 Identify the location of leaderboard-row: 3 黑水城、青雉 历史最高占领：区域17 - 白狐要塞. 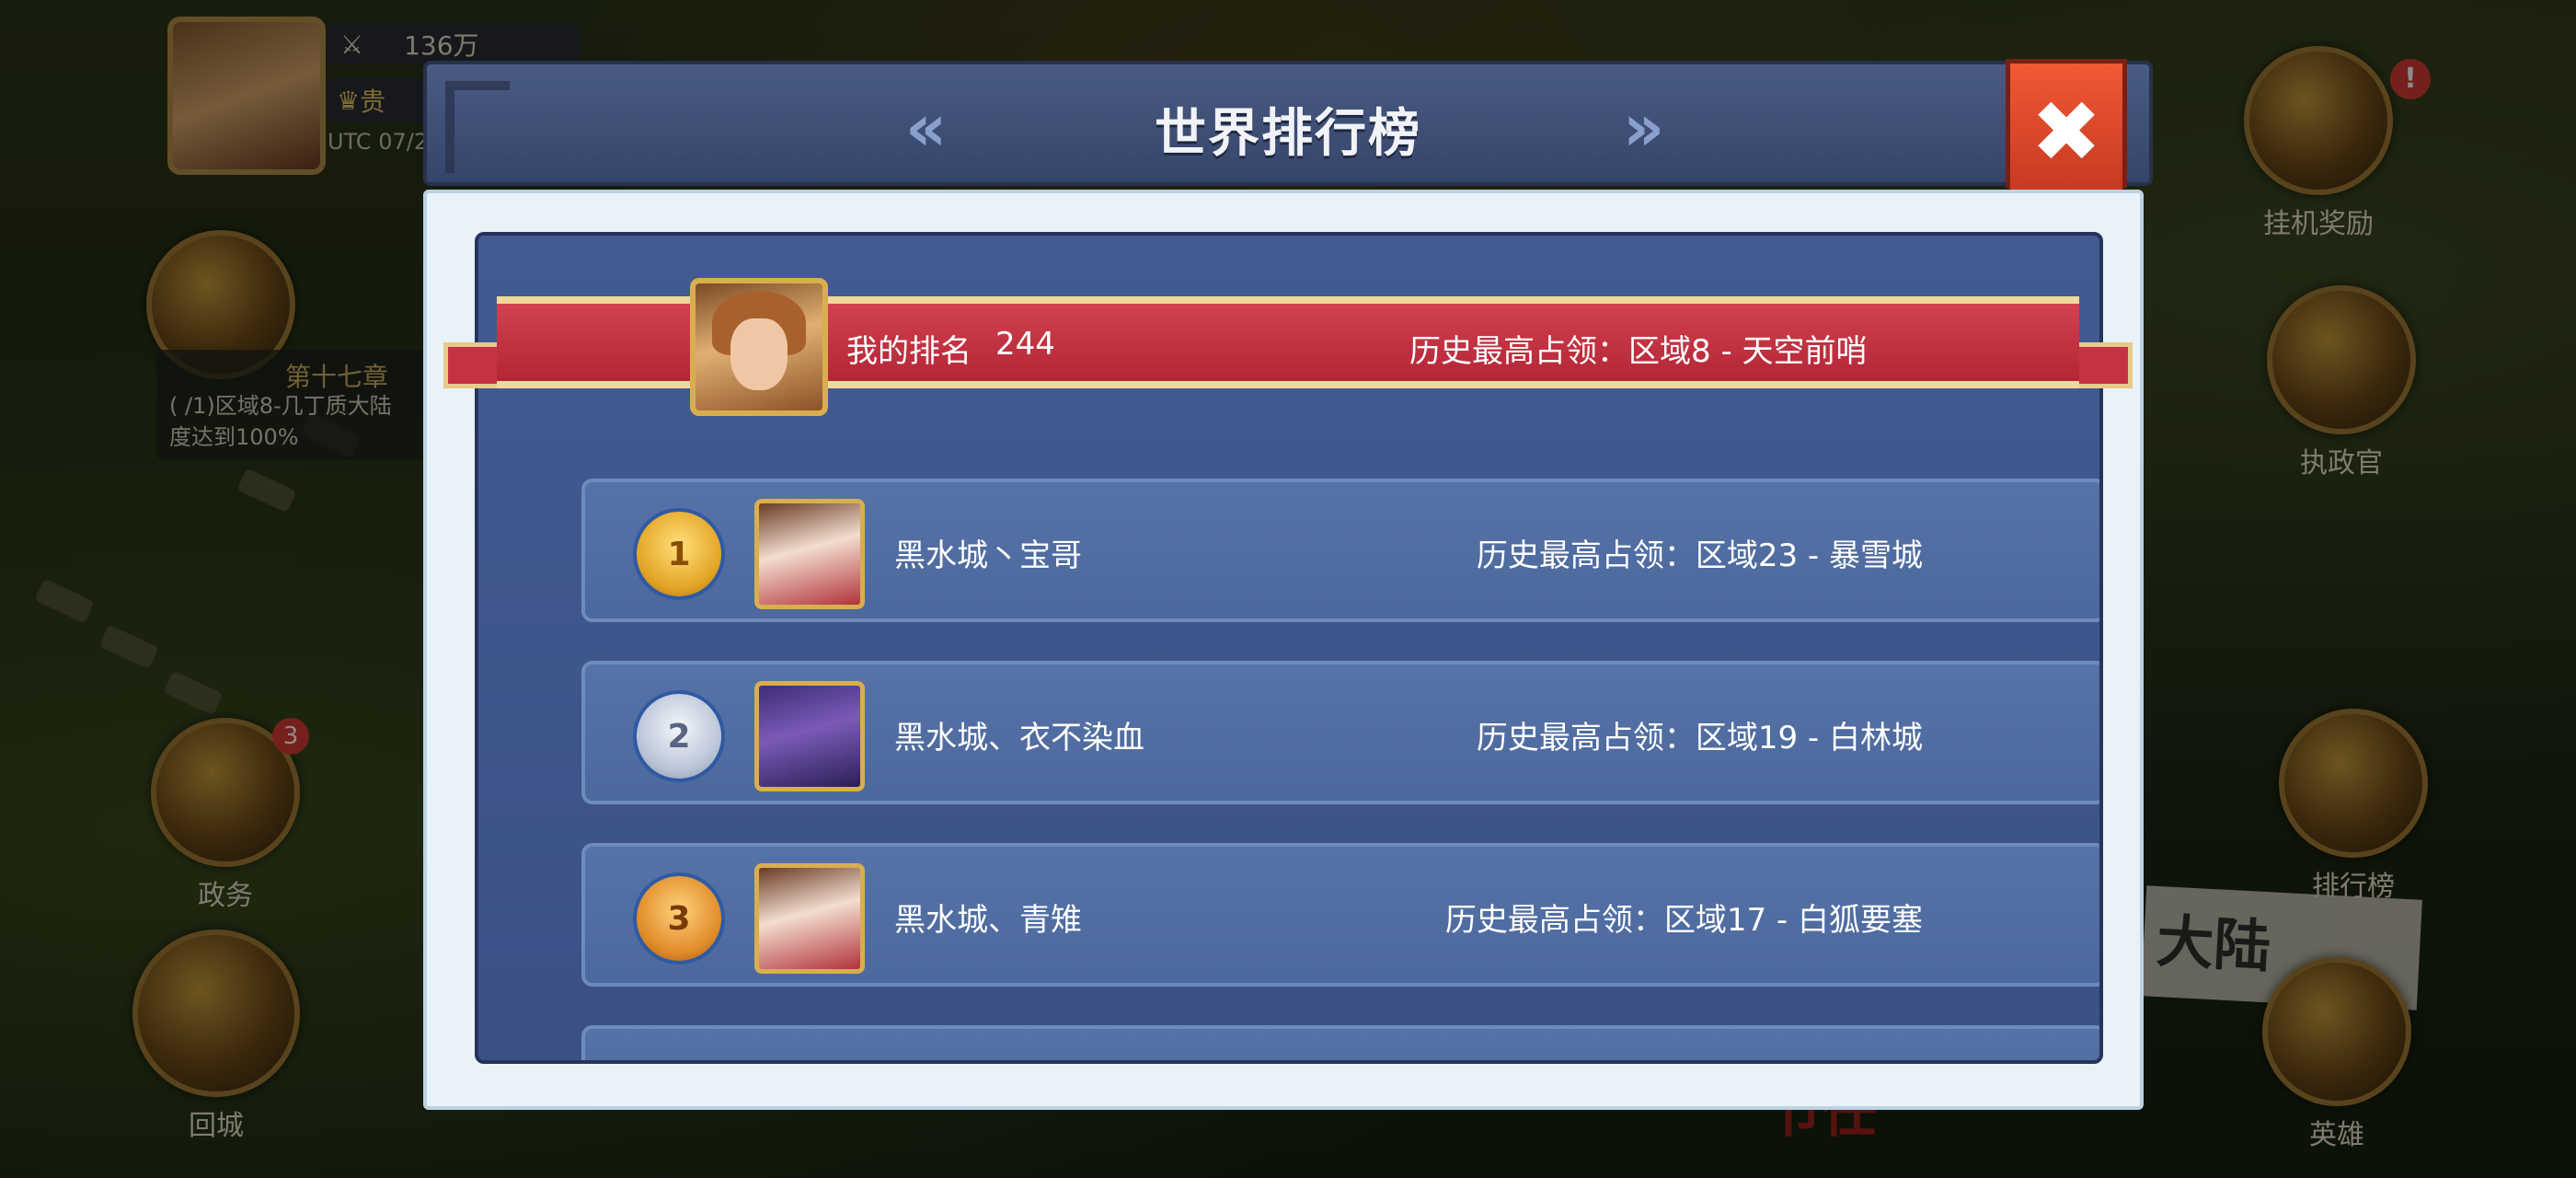
(1340, 915).